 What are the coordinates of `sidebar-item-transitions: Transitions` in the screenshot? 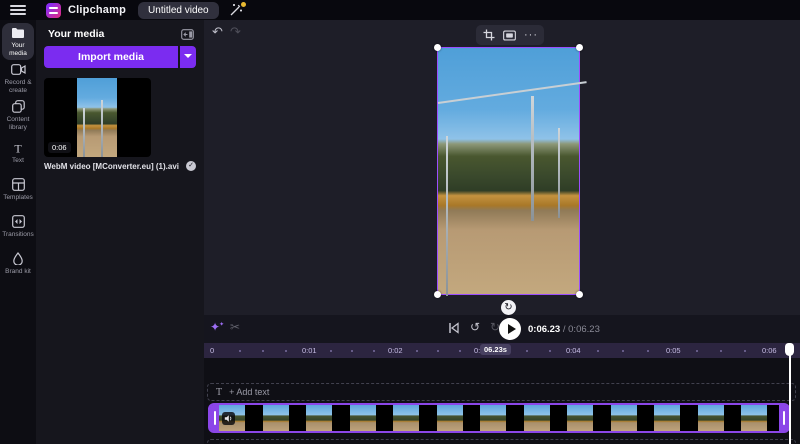 It's located at (18, 226).